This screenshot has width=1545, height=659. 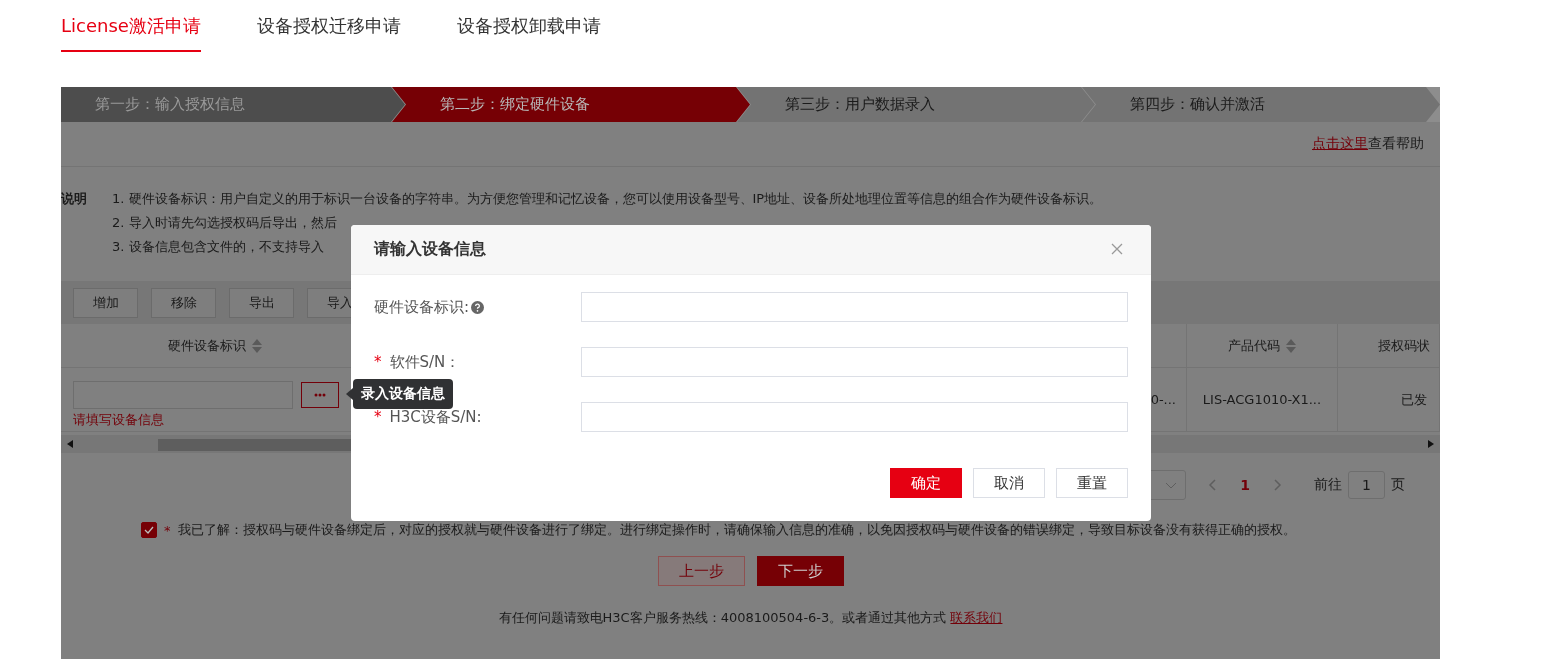 I want to click on agreement-text: 我已了解：授权码与硬件设备绑定后，对应的授权就与硬件设备进行了绑定。进行绑定操作时，请确保输入信息的准确，以免因授权码与硬件设备的错误绑定，导致目标设备没有获得正确的授权。, so click(x=736, y=530).